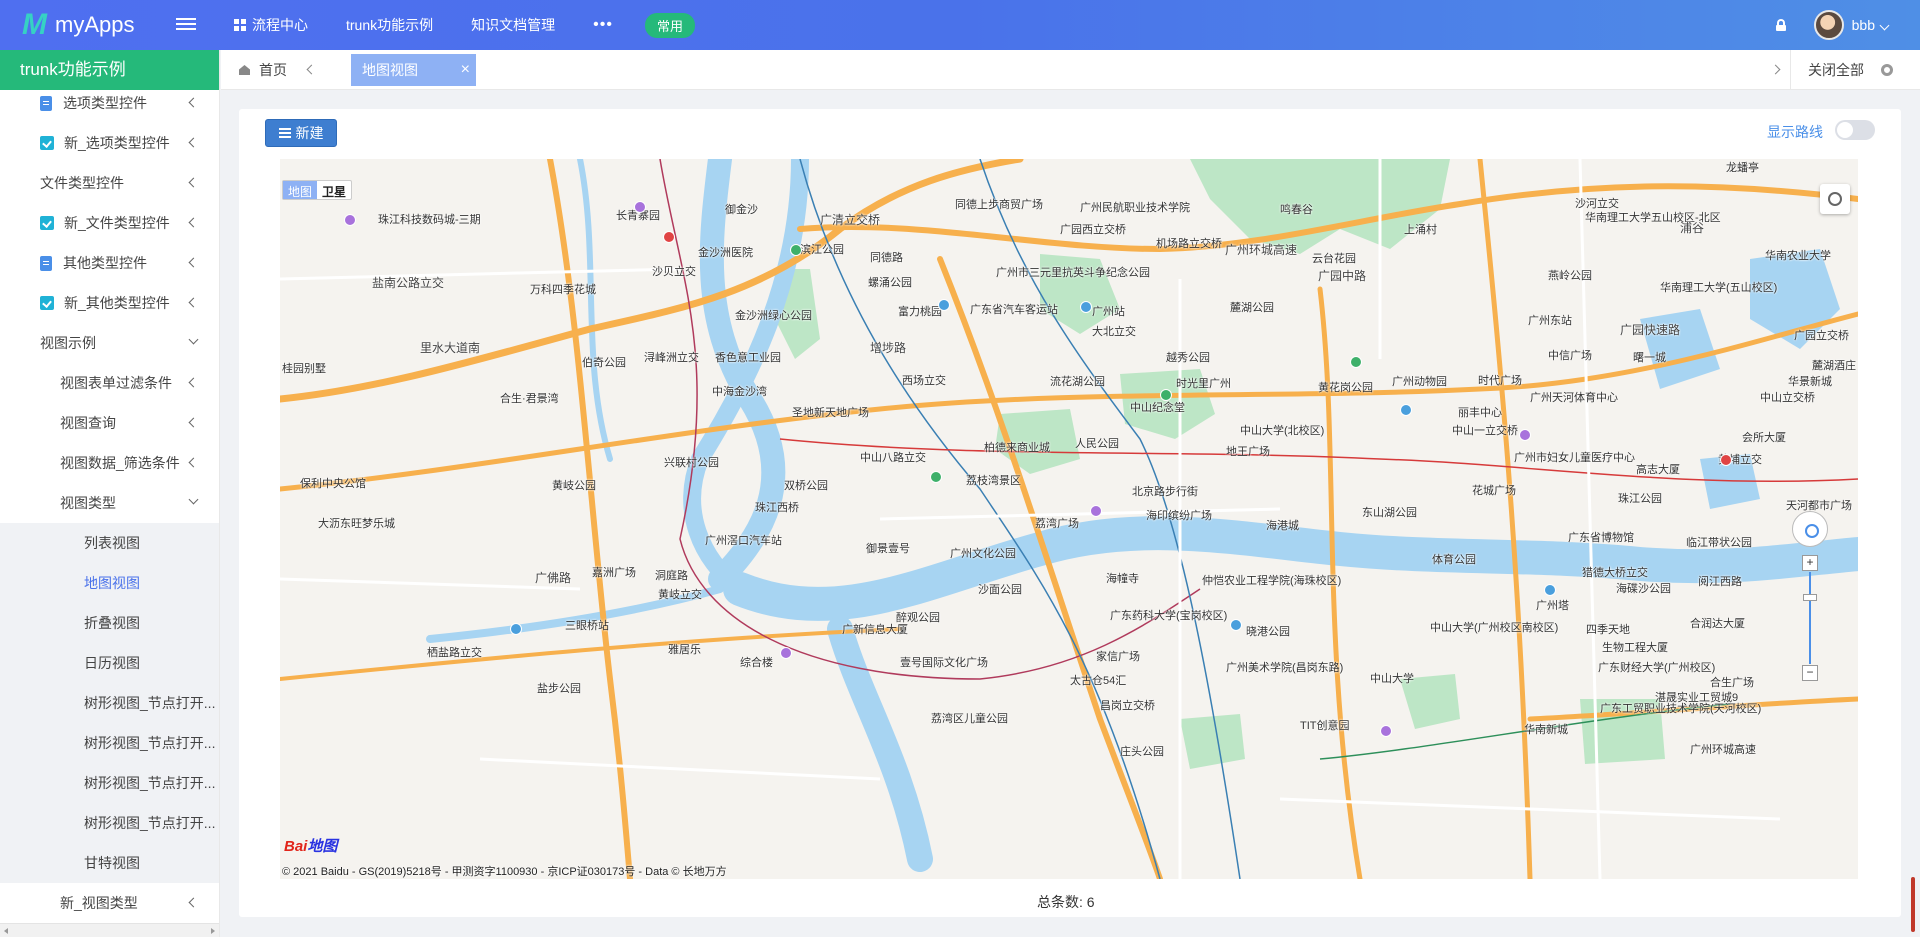 The image size is (1920, 937). Describe the element at coordinates (109, 263) in the screenshot. I see `sidebar-item-other-controls: 其他类型控件` at that location.